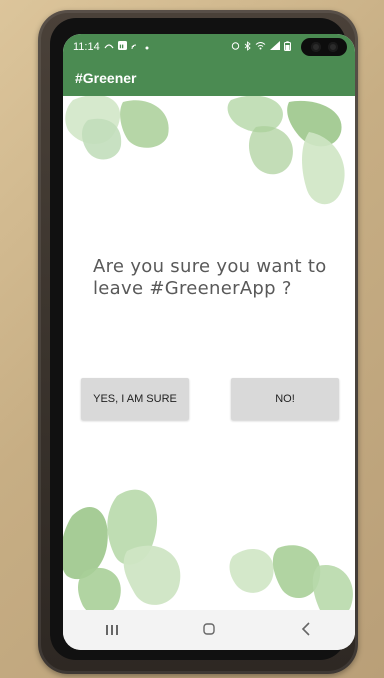 The image size is (384, 678). What do you see at coordinates (291, 580) in the screenshot?
I see `leaf-decoration-bottom-right` at bounding box center [291, 580].